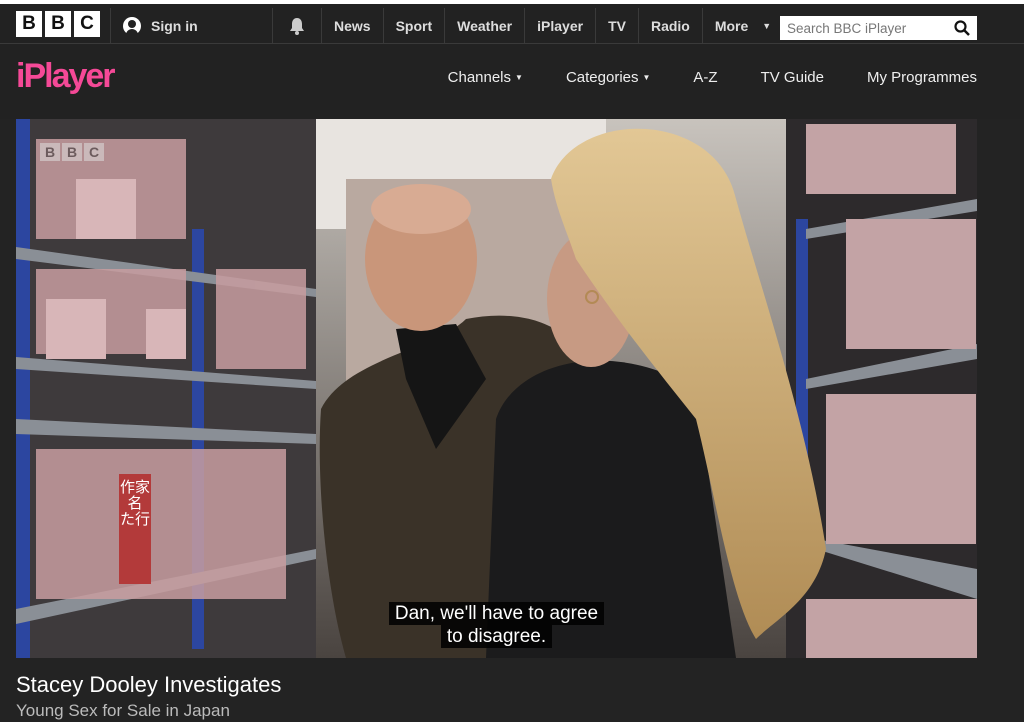 The width and height of the screenshot is (1024, 722). I want to click on search-input, so click(867, 28).